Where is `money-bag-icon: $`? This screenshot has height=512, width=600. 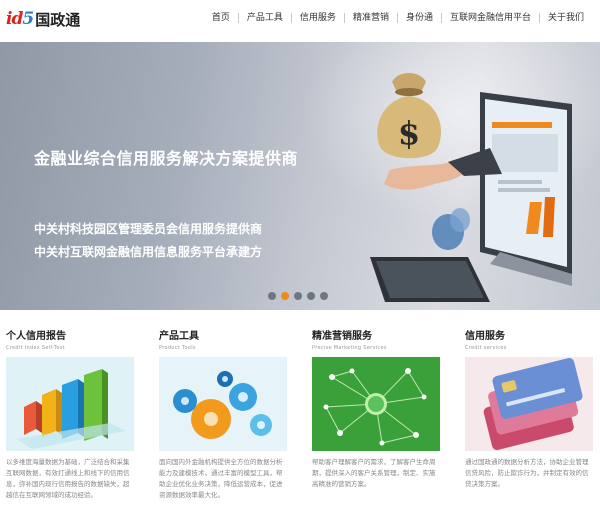
money-bag-icon: $ is located at coordinates (409, 116).